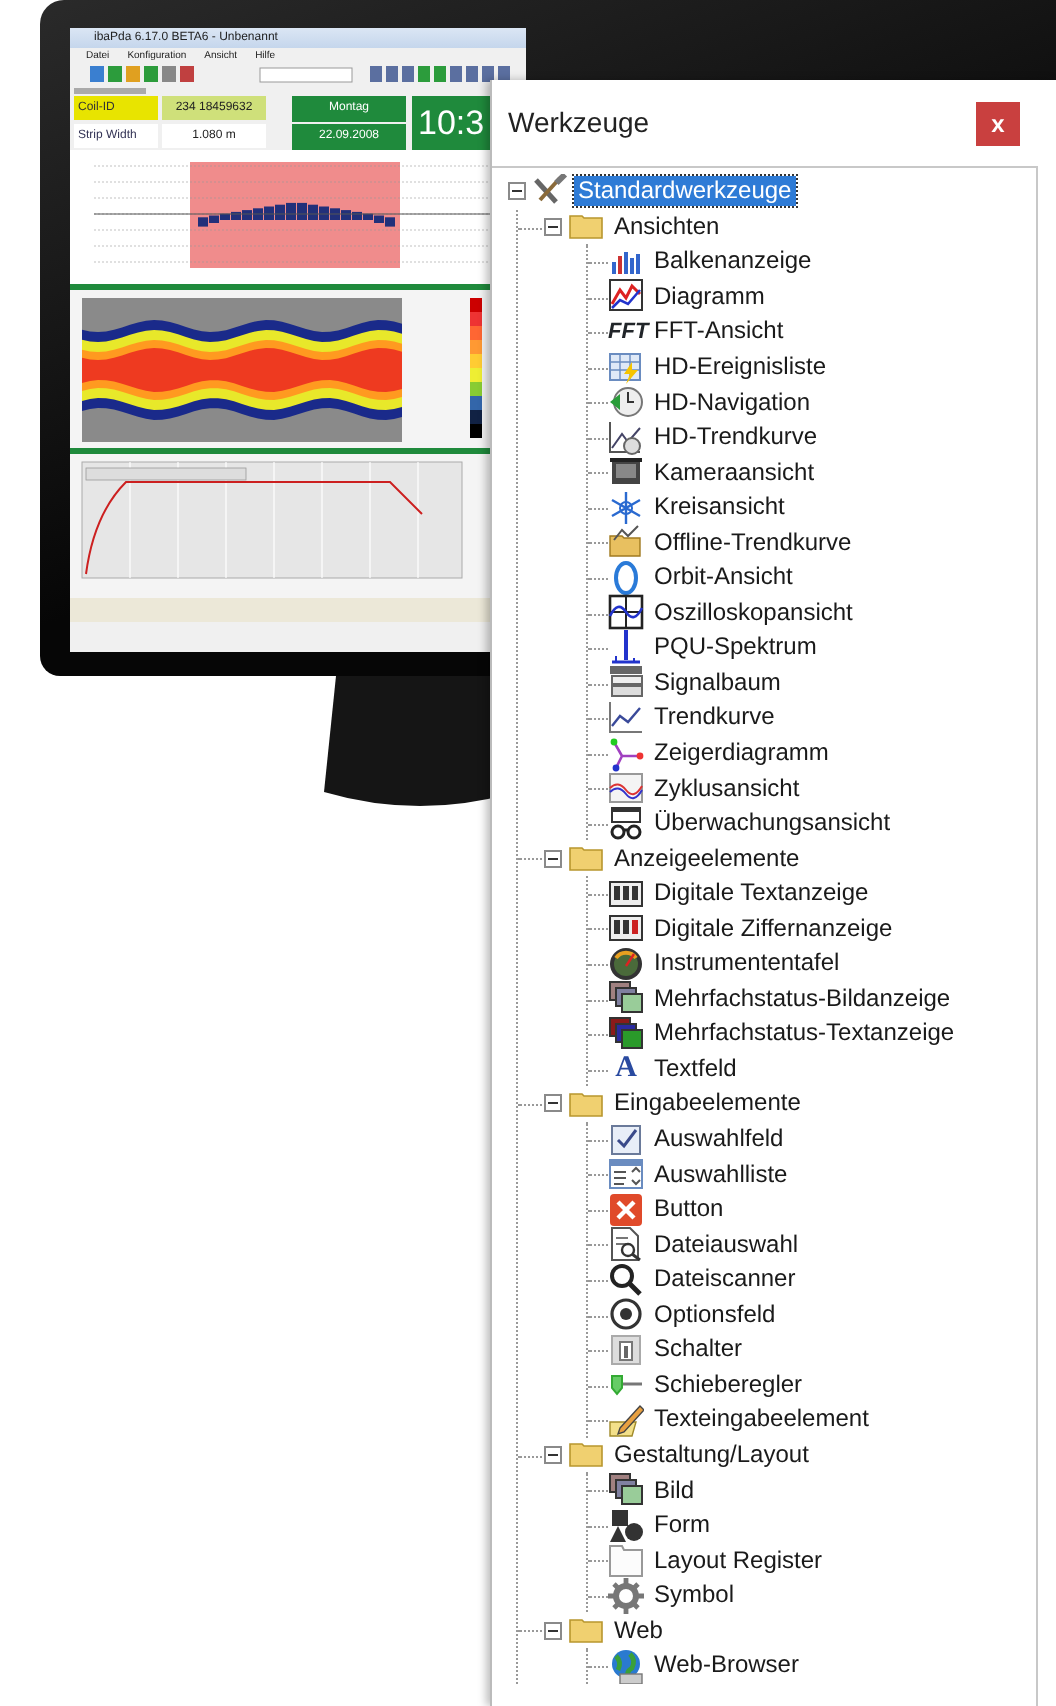  I want to click on clock-display: 10:3, so click(454, 123).